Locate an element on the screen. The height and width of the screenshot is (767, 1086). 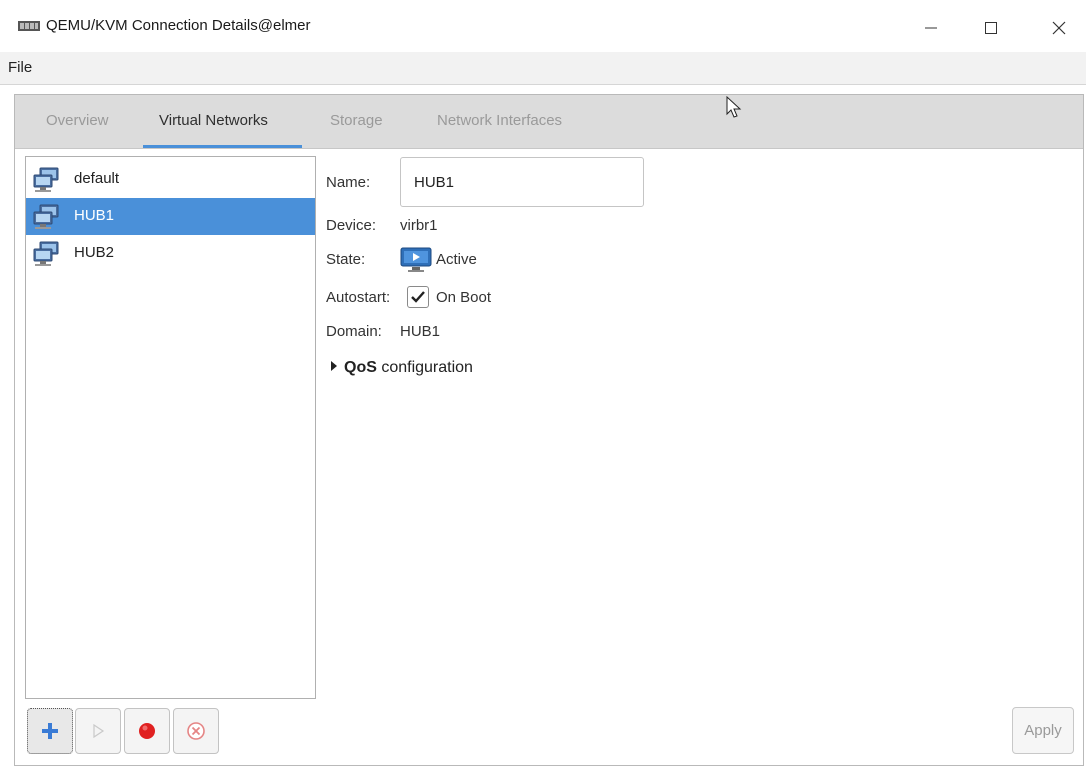
maximize-button is located at coordinates (991, 28).